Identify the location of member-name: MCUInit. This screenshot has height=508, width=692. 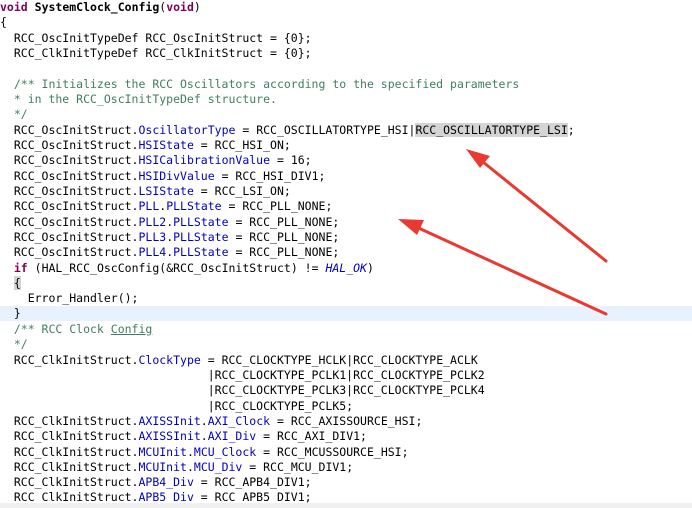
(162, 467).